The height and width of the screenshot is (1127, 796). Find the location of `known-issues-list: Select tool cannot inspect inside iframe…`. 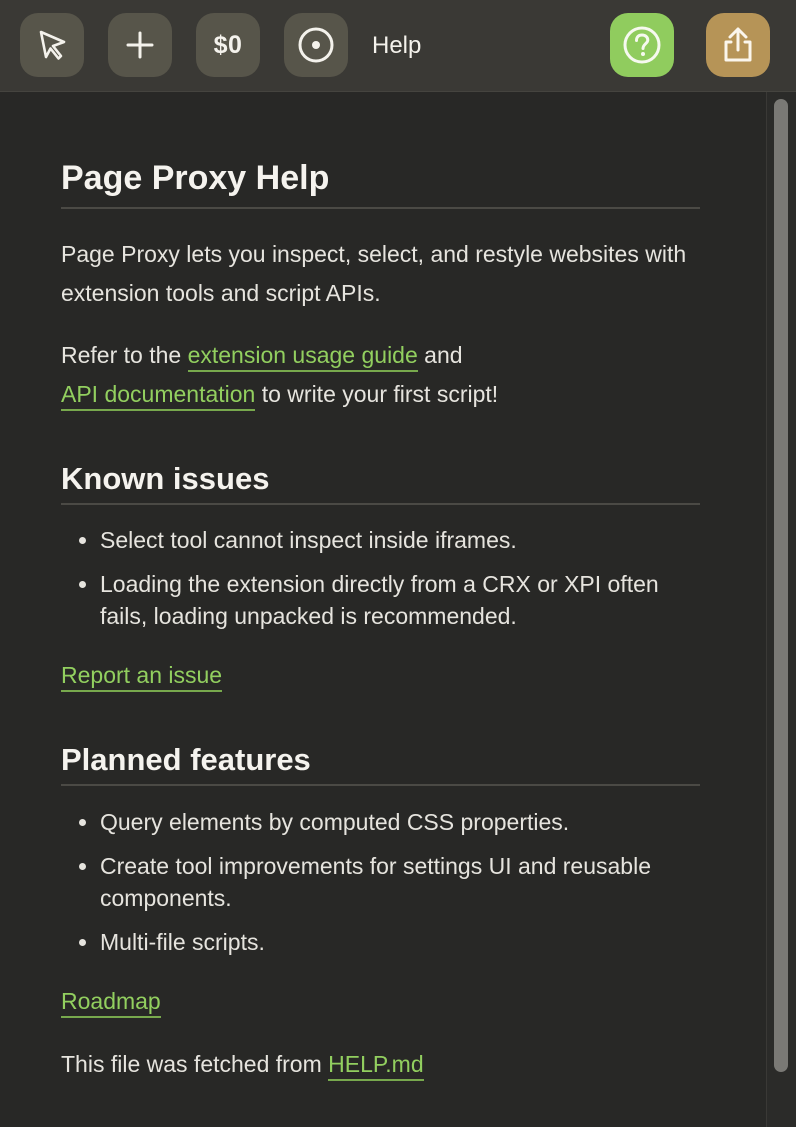

known-issues-list: Select tool cannot inspect inside iframe… is located at coordinates (371, 584).